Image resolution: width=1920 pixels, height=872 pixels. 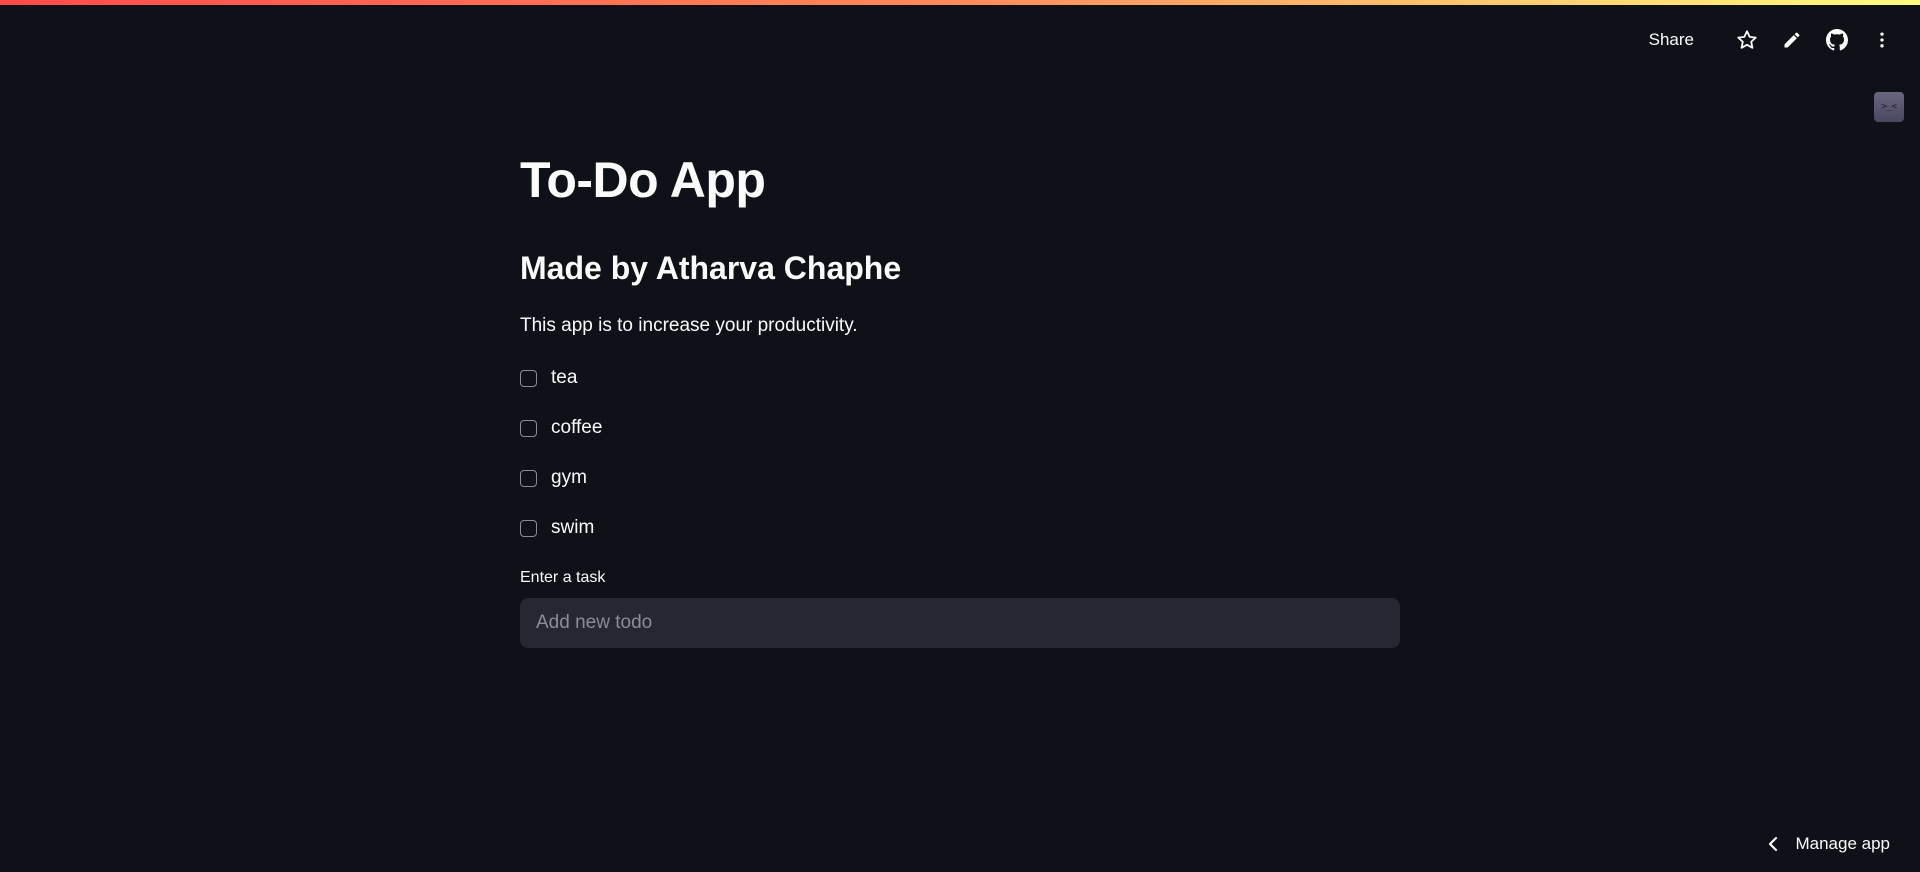 What do you see at coordinates (564, 377) in the screenshot?
I see `todo-label: tea` at bounding box center [564, 377].